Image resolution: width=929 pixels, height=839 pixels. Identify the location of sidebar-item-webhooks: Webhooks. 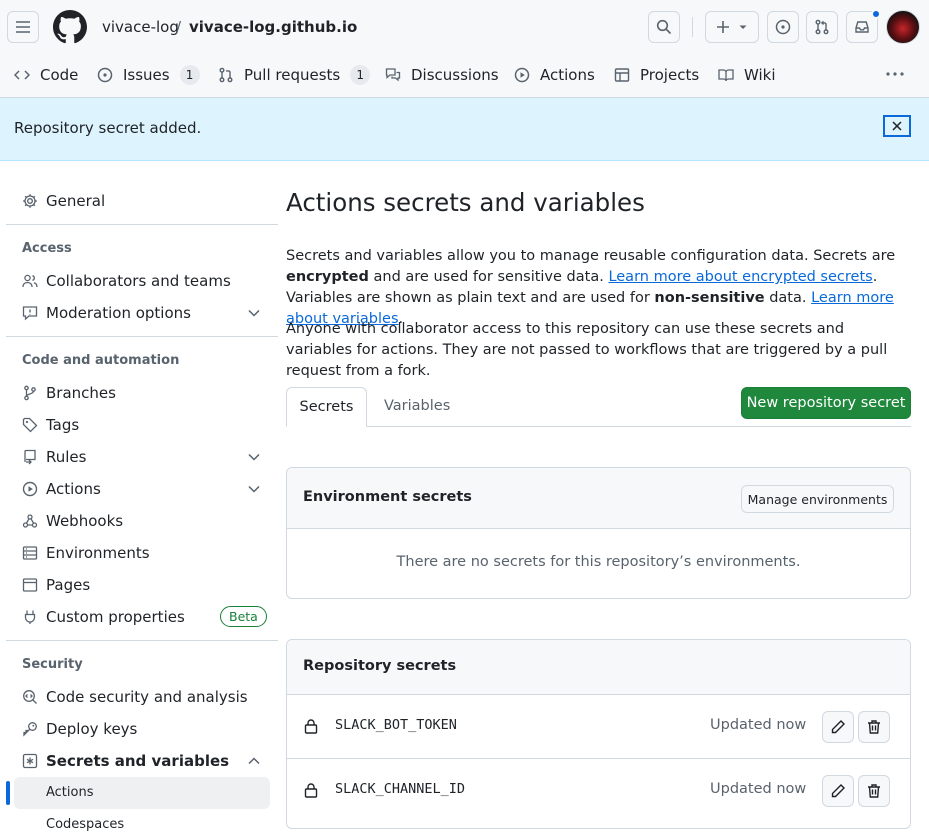
(72, 521).